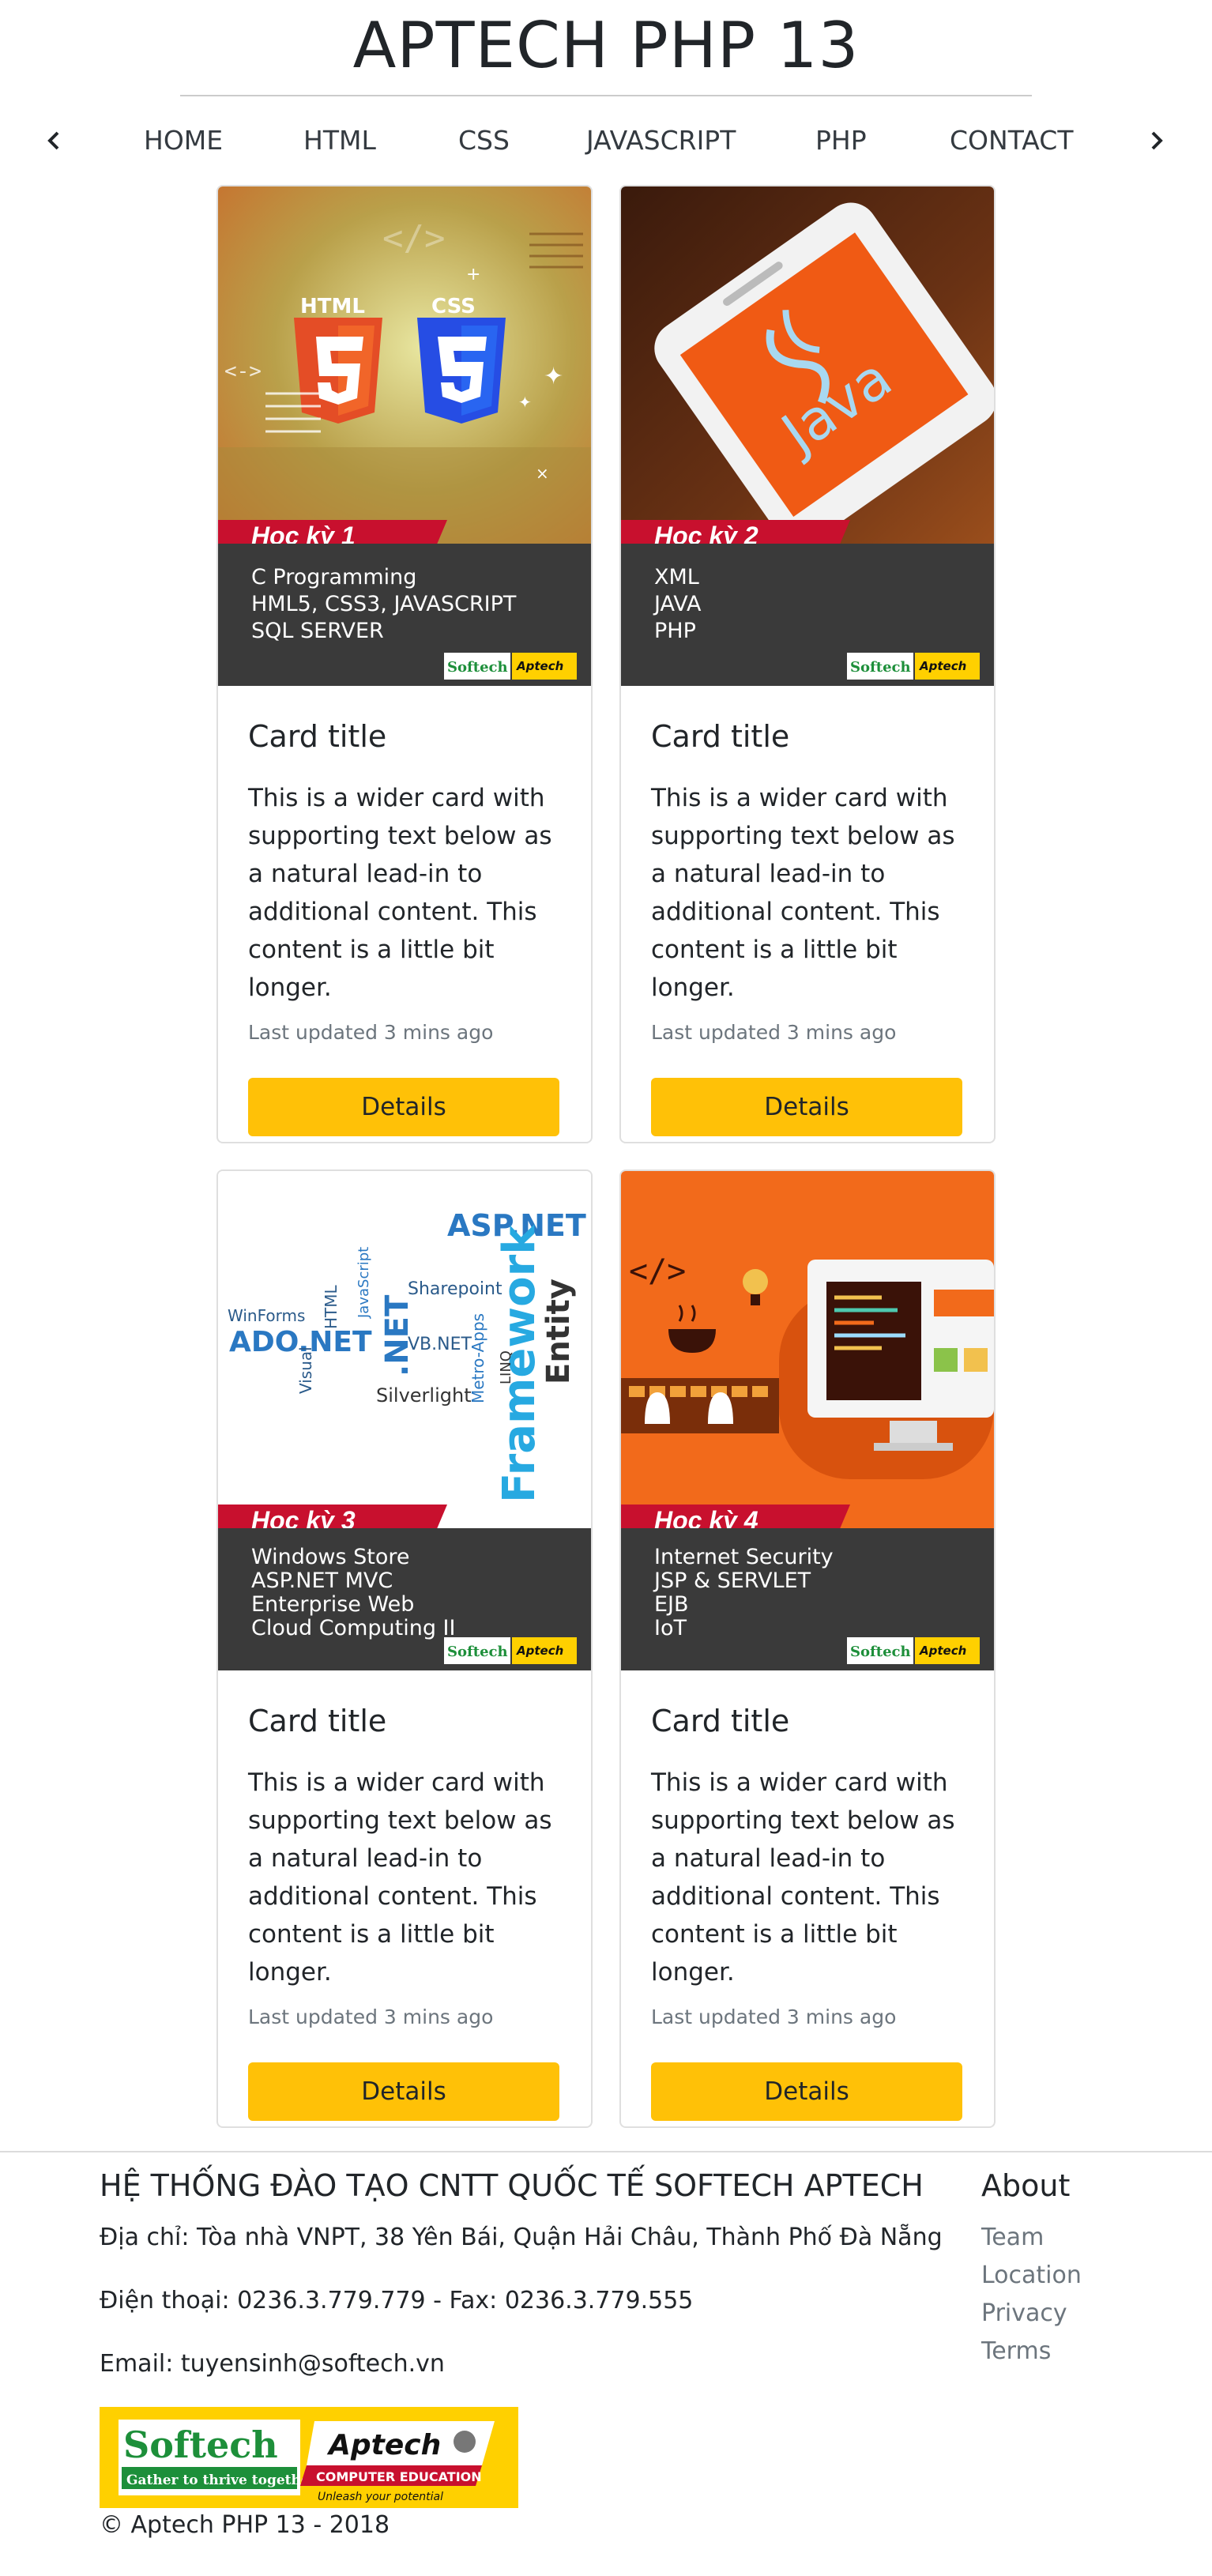 The height and width of the screenshot is (2576, 1212). I want to click on about-heading: About, so click(1026, 2185).